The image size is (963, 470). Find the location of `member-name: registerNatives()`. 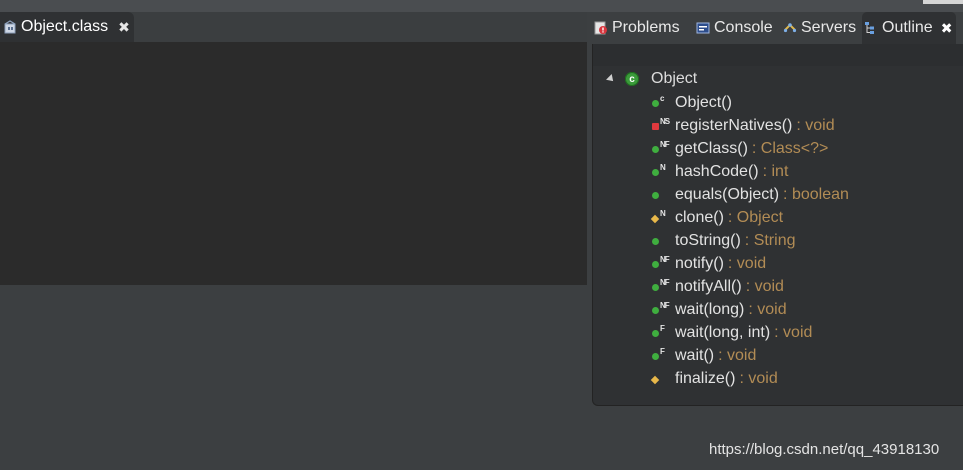

member-name: registerNatives() is located at coordinates (734, 125).